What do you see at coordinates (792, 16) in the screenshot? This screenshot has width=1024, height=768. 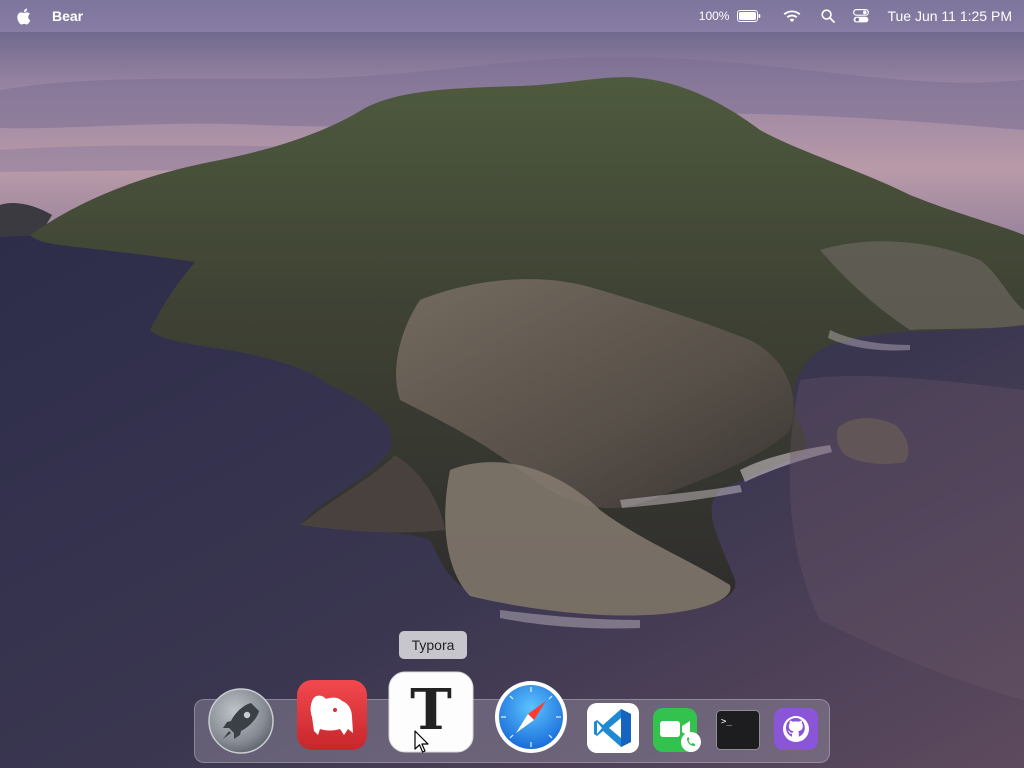 I see `wifi-icon` at bounding box center [792, 16].